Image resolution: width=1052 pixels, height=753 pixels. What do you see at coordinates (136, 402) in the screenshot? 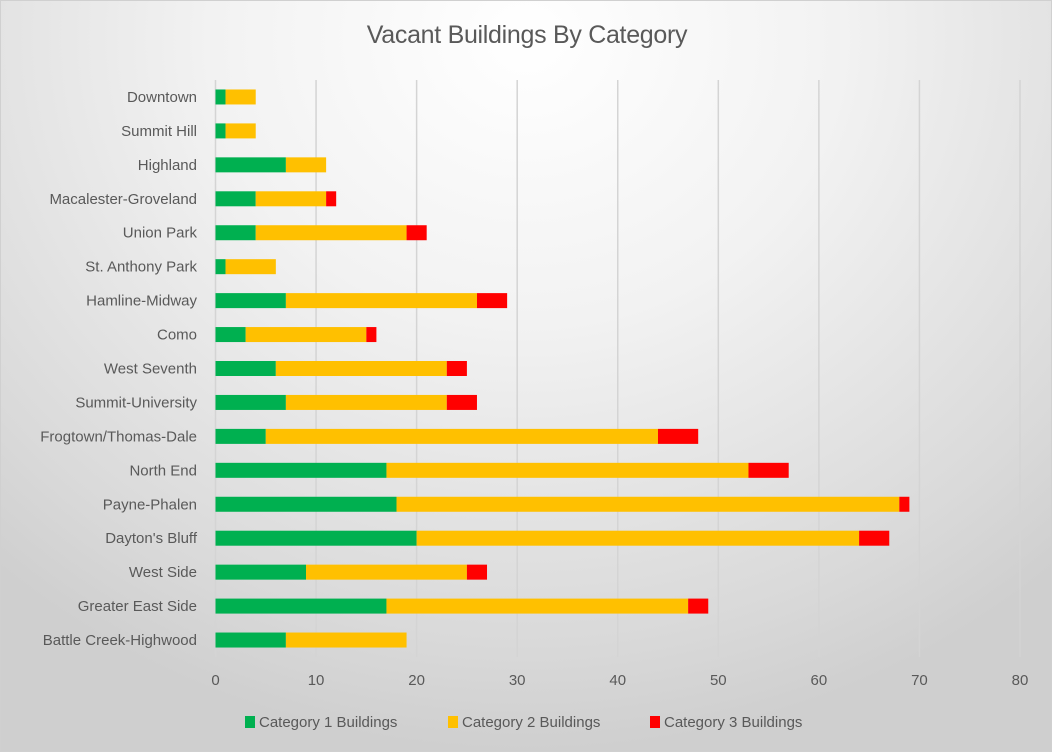
I see `category-label: Summit-University` at bounding box center [136, 402].